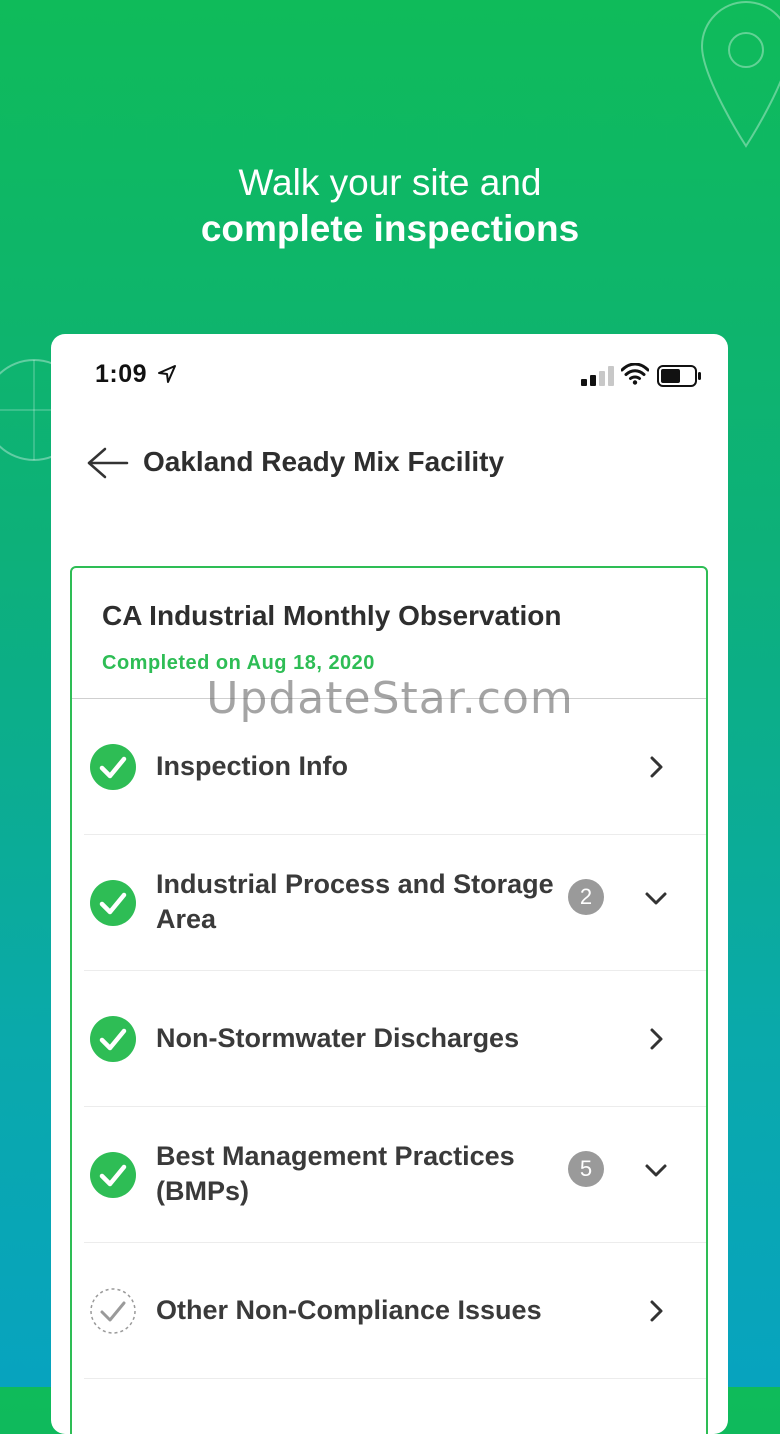 The image size is (780, 1434). I want to click on back-arrow-icon, so click(107, 463).